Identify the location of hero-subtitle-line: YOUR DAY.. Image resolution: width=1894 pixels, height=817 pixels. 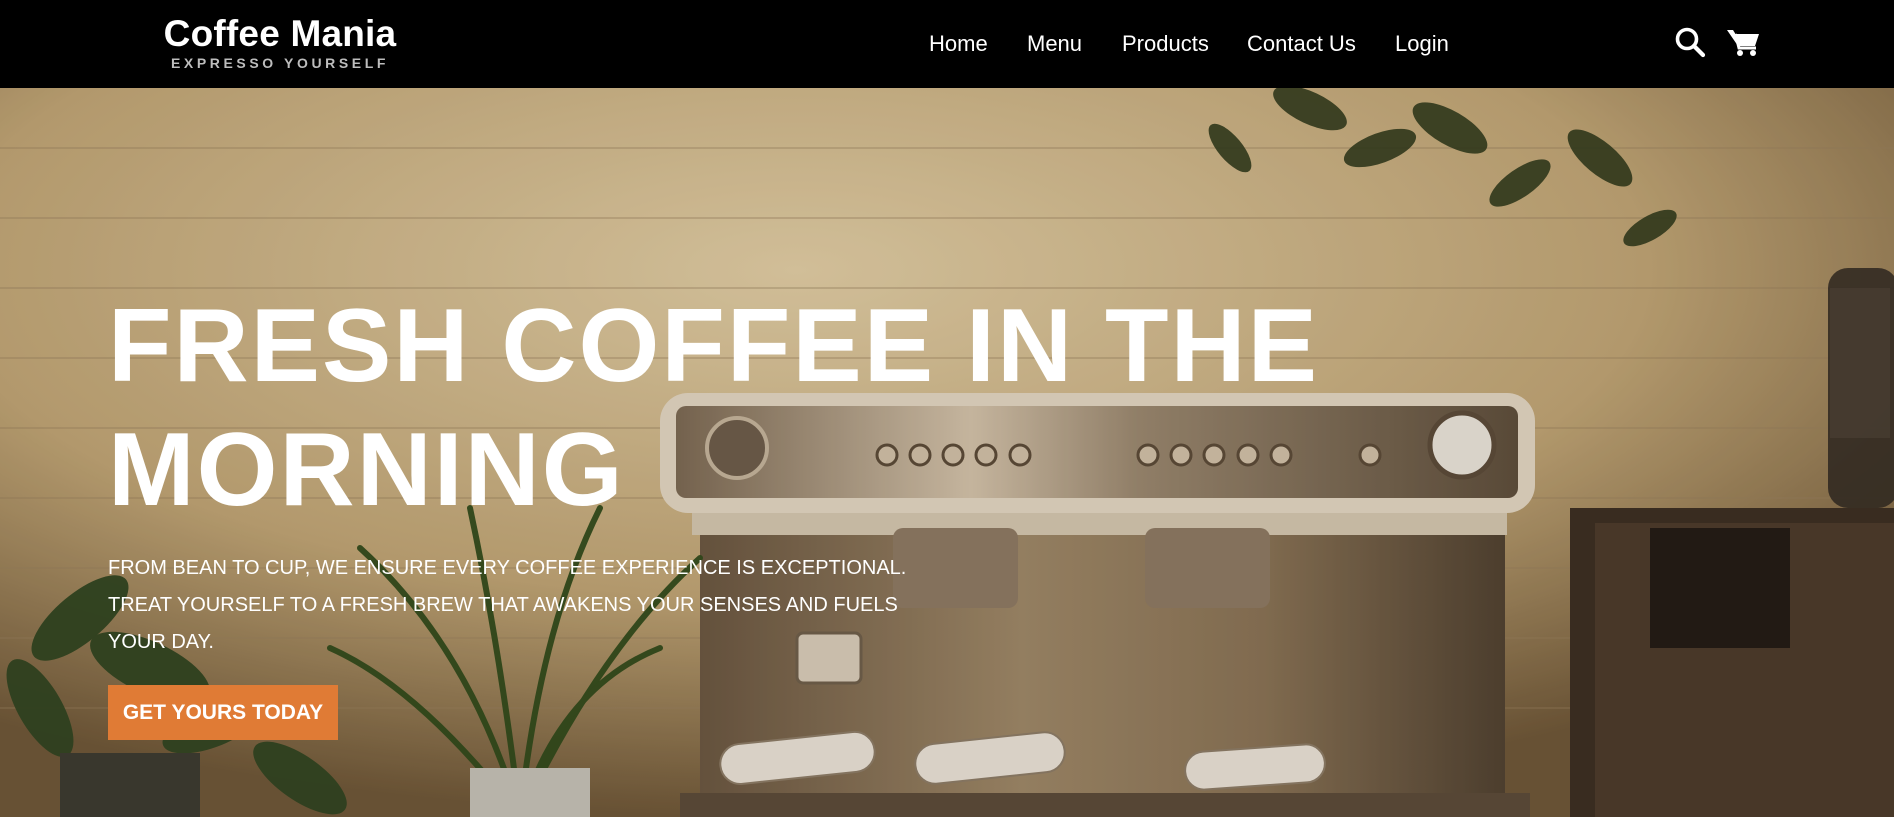
(161, 642).